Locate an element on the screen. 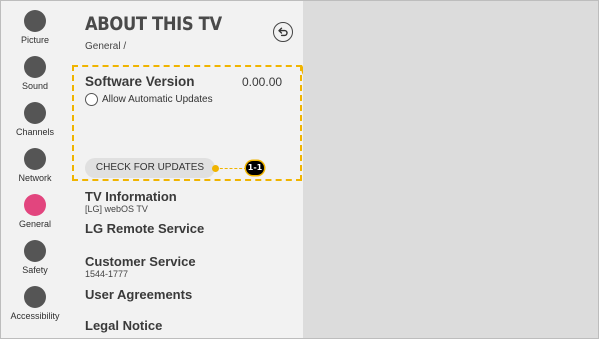  back-button is located at coordinates (283, 32).